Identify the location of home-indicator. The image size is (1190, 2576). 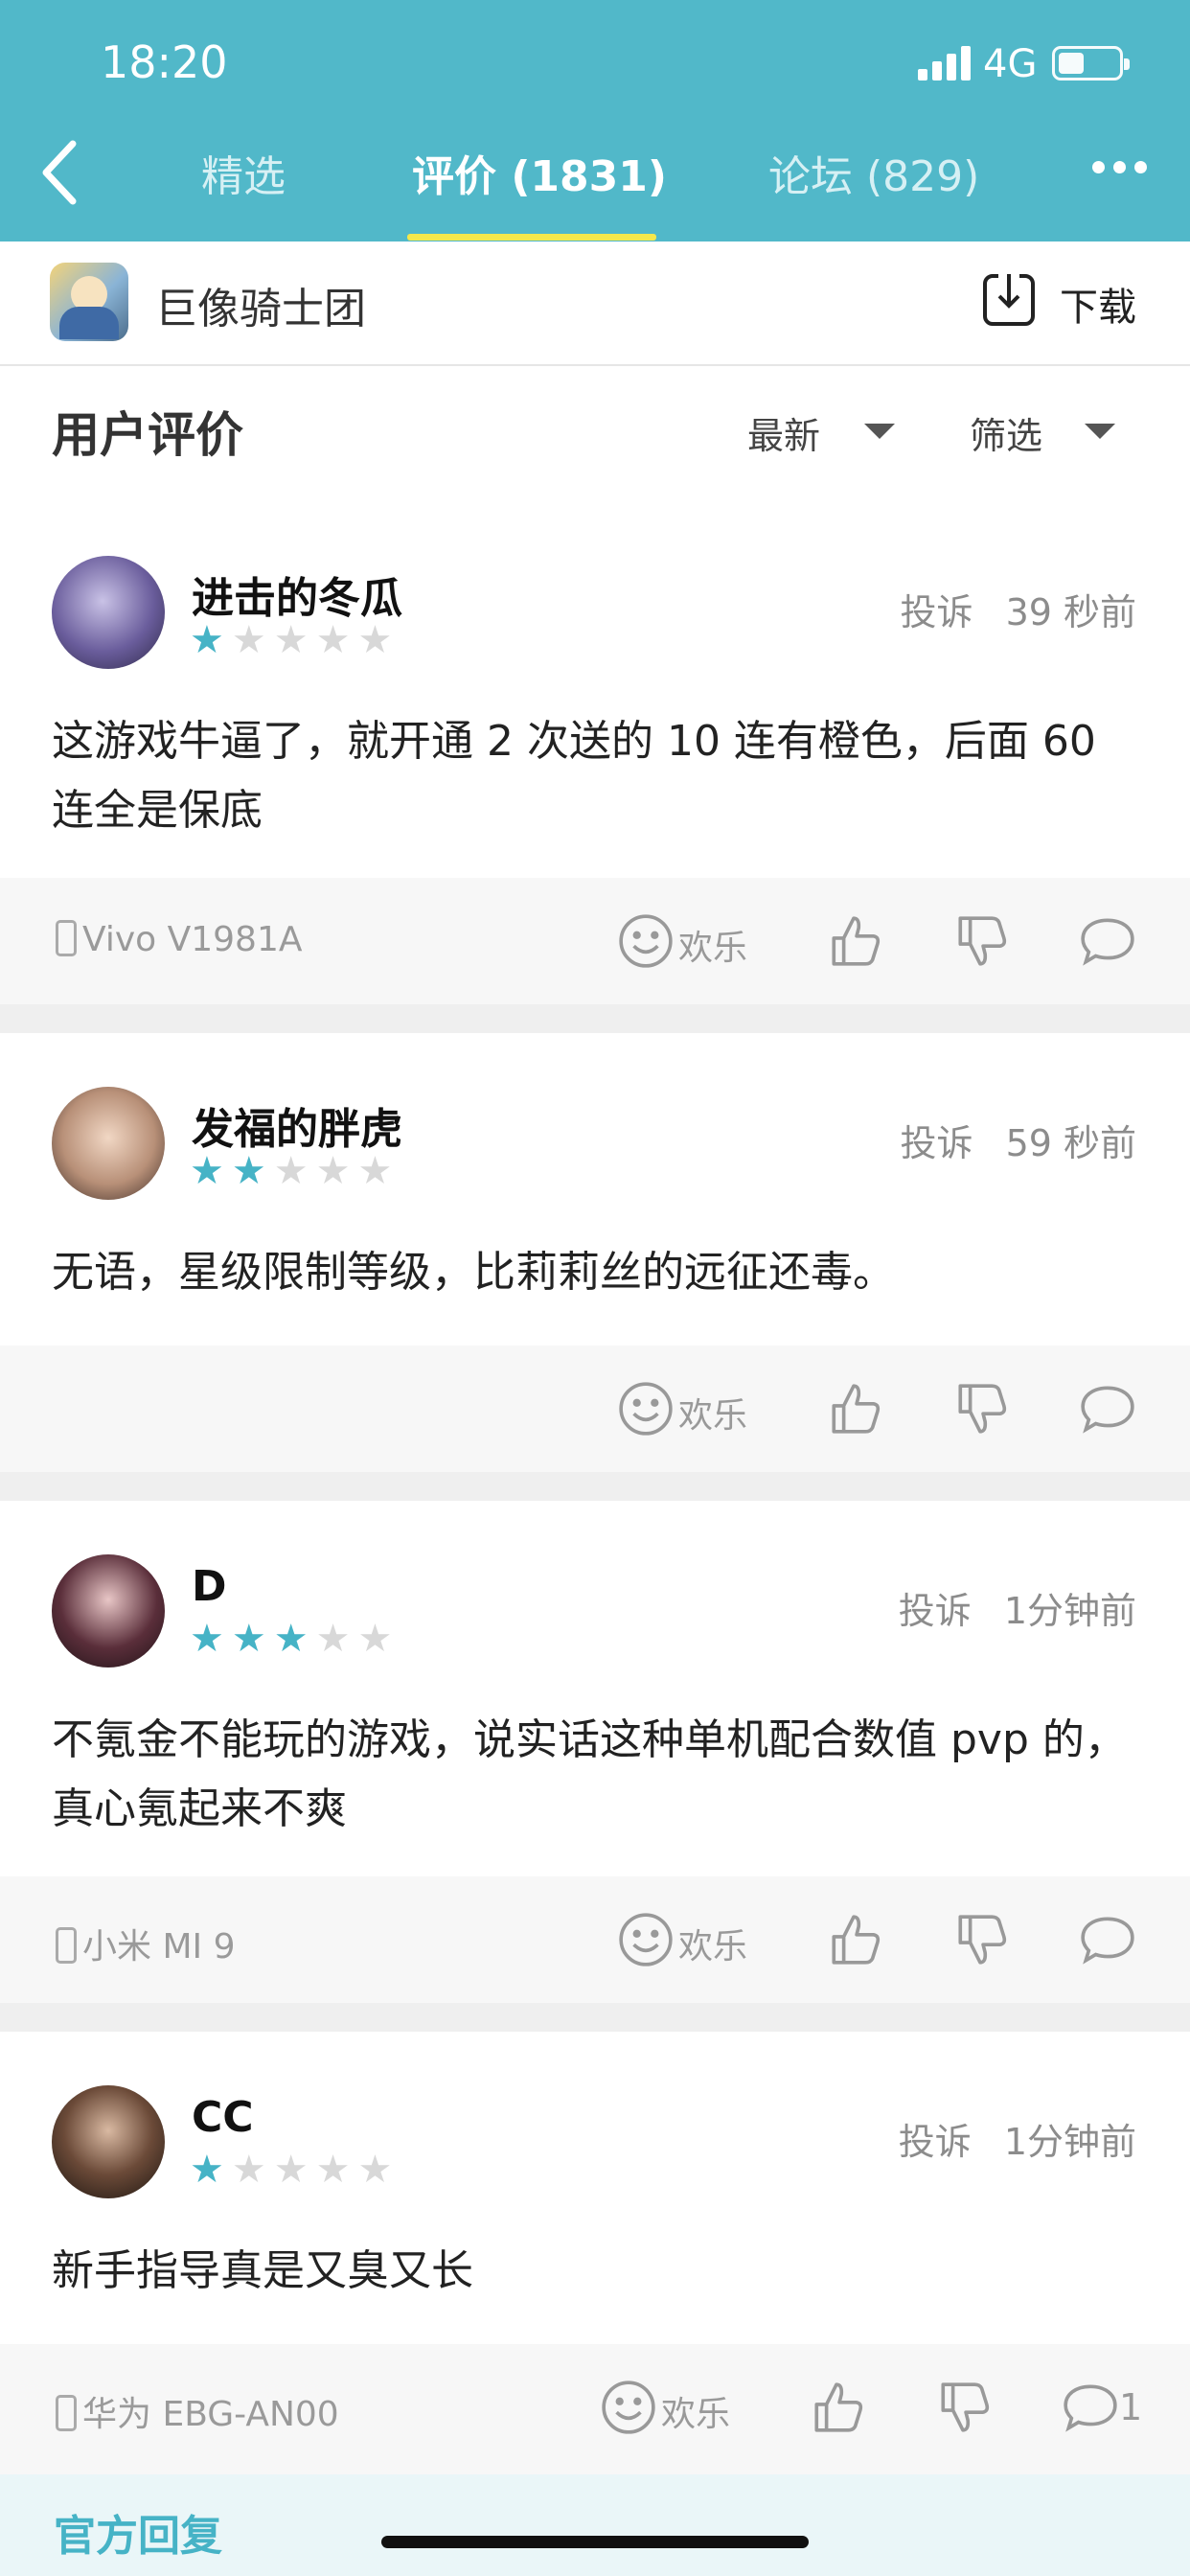
(595, 2542).